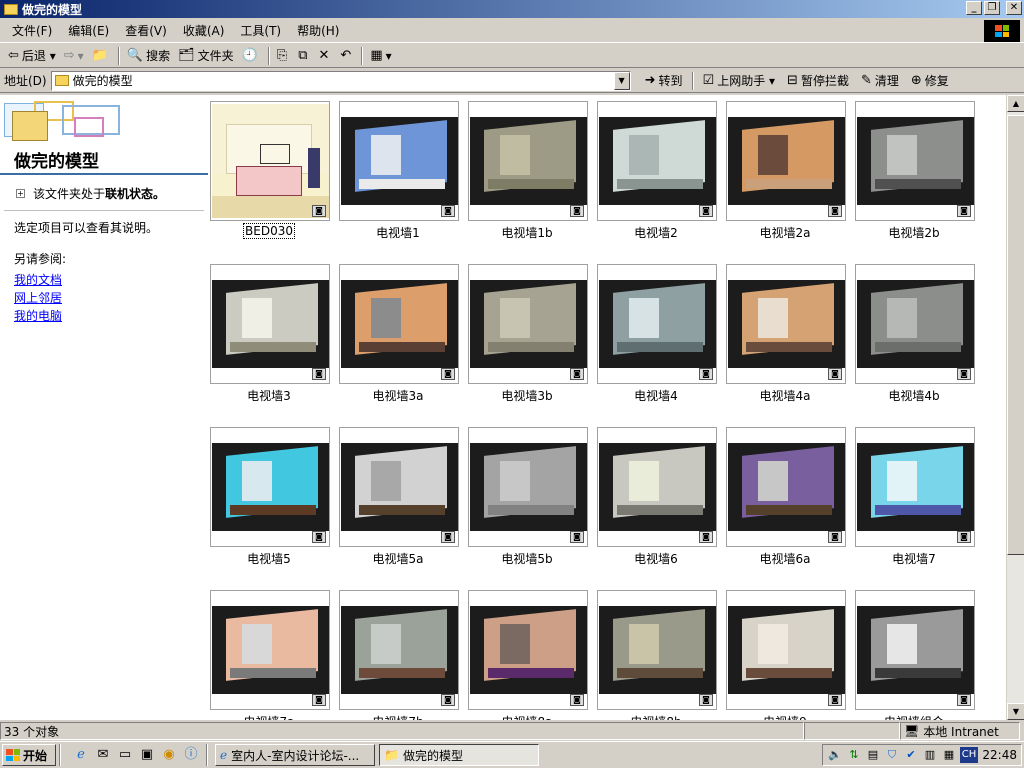 This screenshot has height=768, width=1024. Describe the element at coordinates (930, 81) in the screenshot. I see `repair-button: ⊕ 修复` at that location.